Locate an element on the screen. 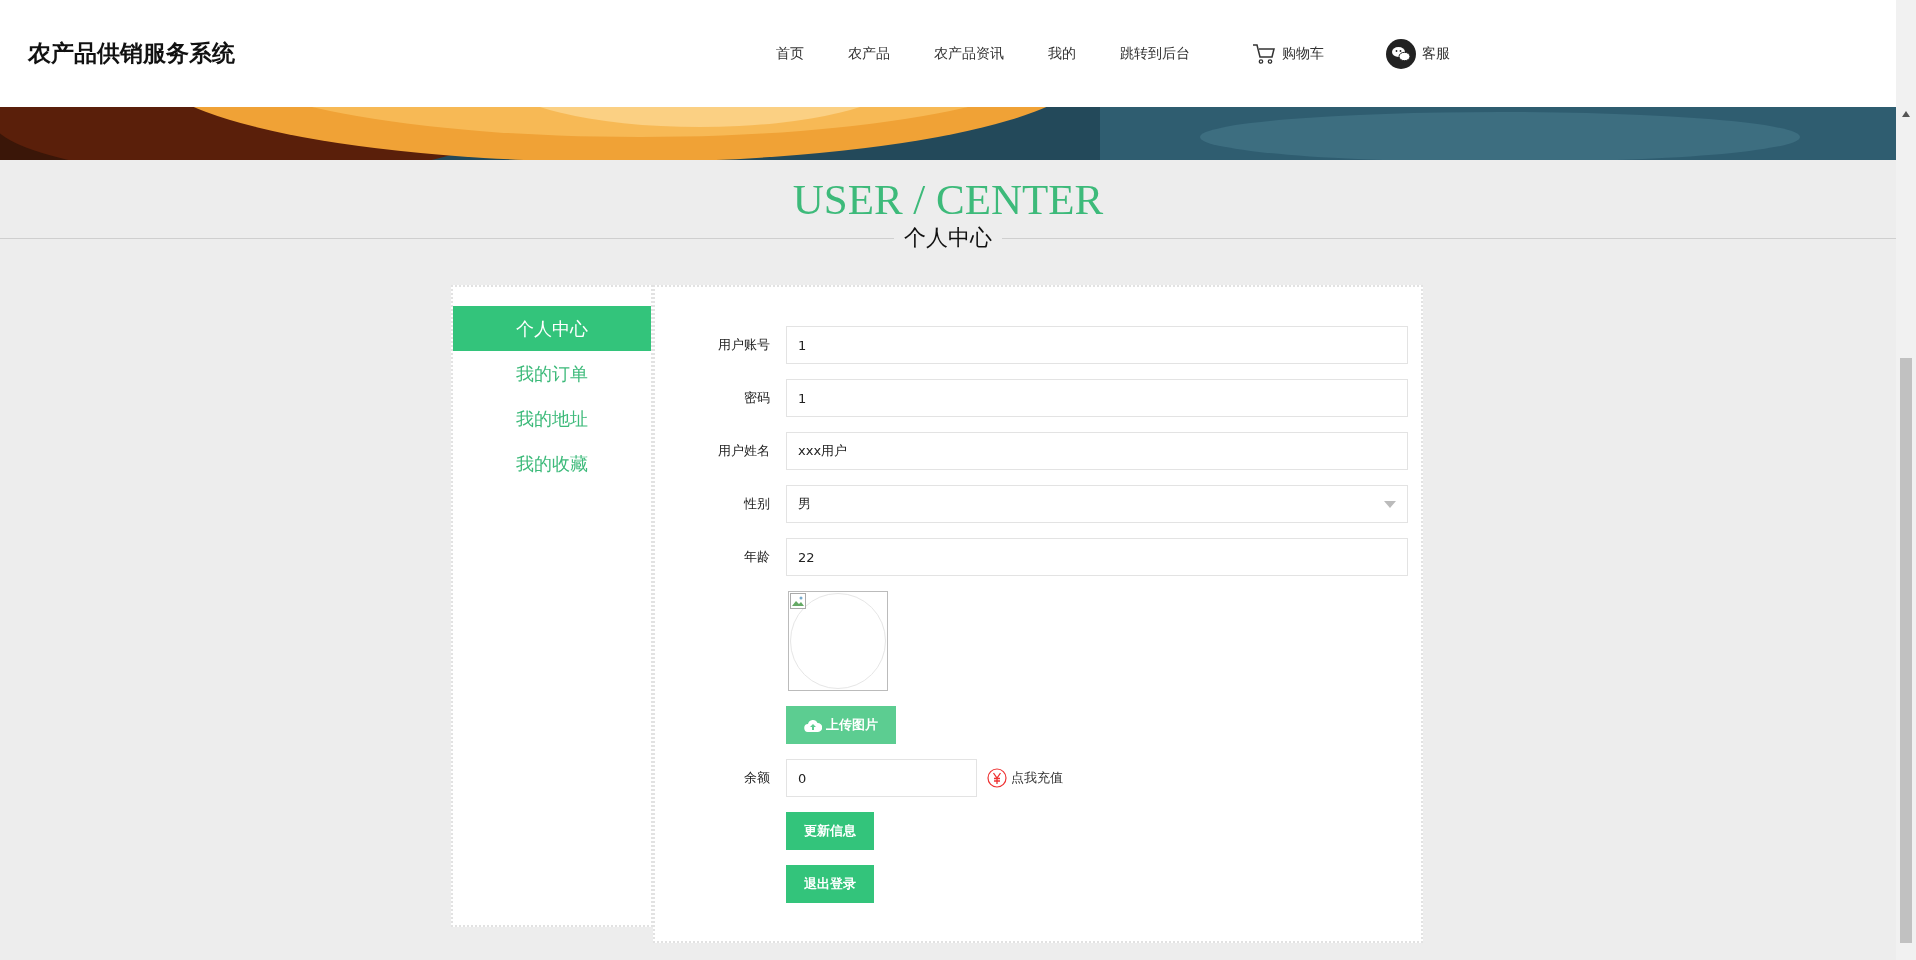 The width and height of the screenshot is (1916, 960). nav-link: 农产品 is located at coordinates (869, 53).